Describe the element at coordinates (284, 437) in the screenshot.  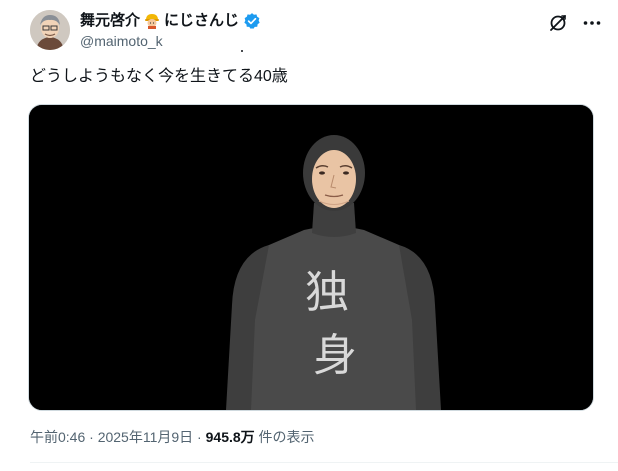
I see `view-count-label: 件の表示` at that location.